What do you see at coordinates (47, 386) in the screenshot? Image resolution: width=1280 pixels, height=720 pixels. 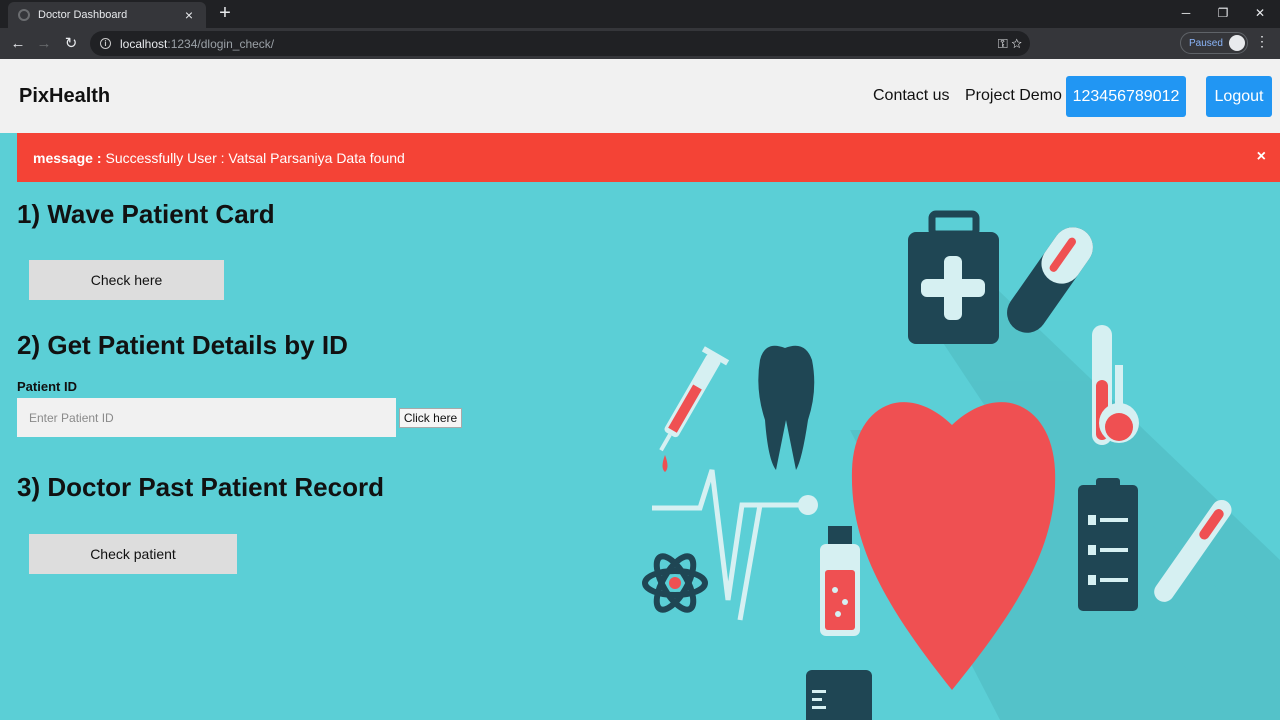 I see `patient-id-label: Patient ID` at bounding box center [47, 386].